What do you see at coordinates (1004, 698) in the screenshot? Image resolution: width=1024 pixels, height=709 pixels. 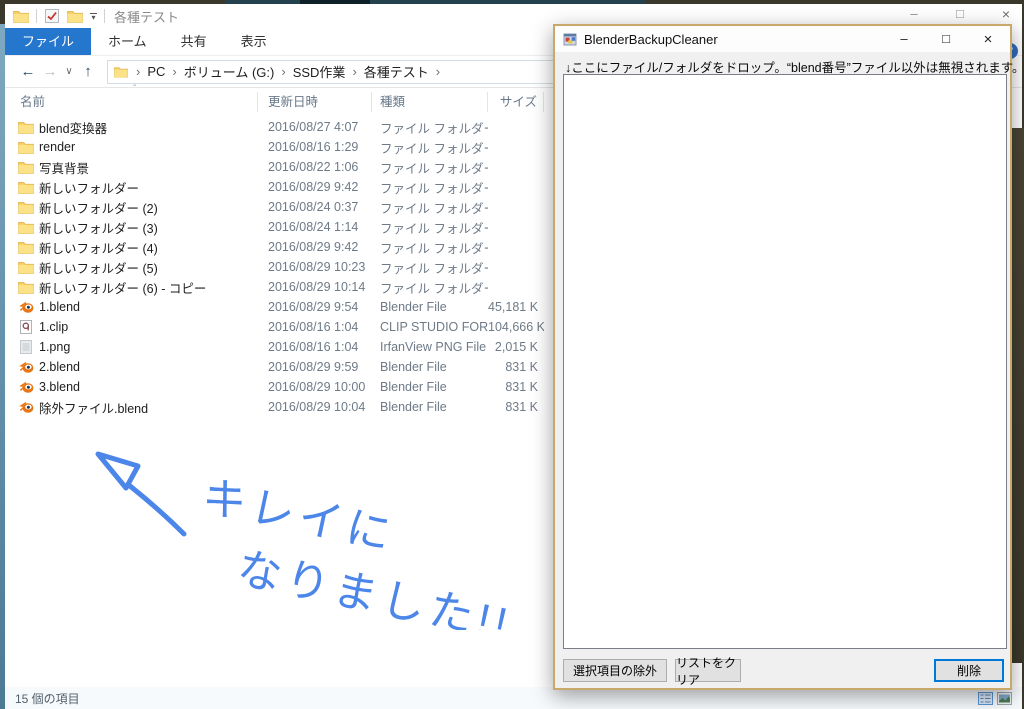 I see `thumbnail-view-icon` at bounding box center [1004, 698].